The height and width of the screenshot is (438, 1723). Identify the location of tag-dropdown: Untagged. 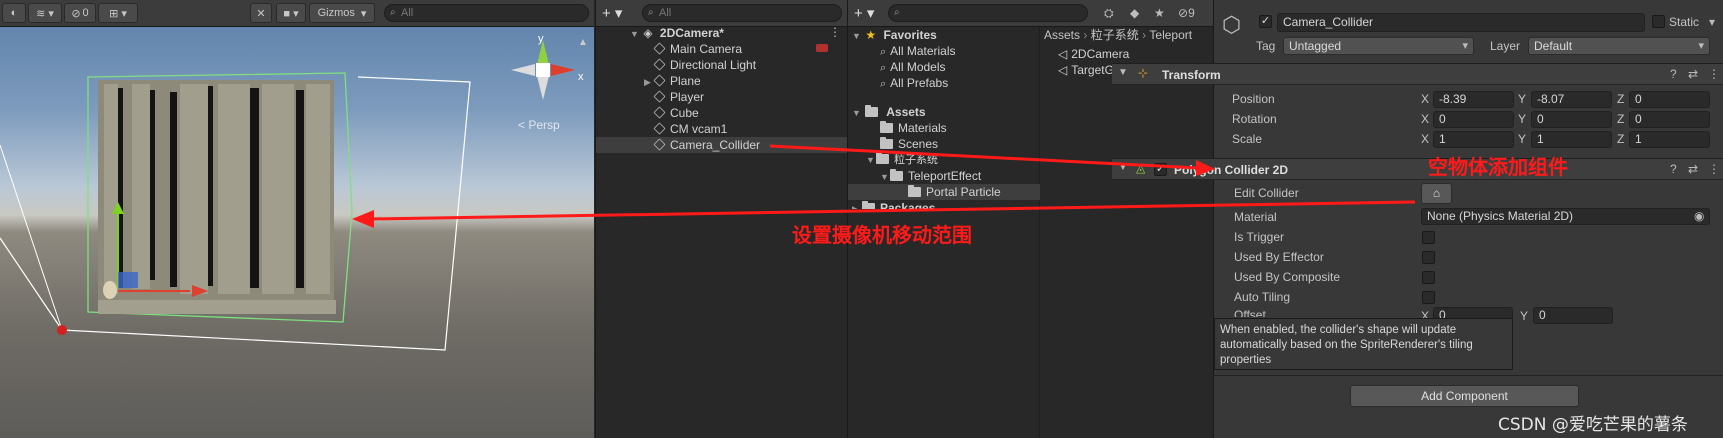
(1378, 46).